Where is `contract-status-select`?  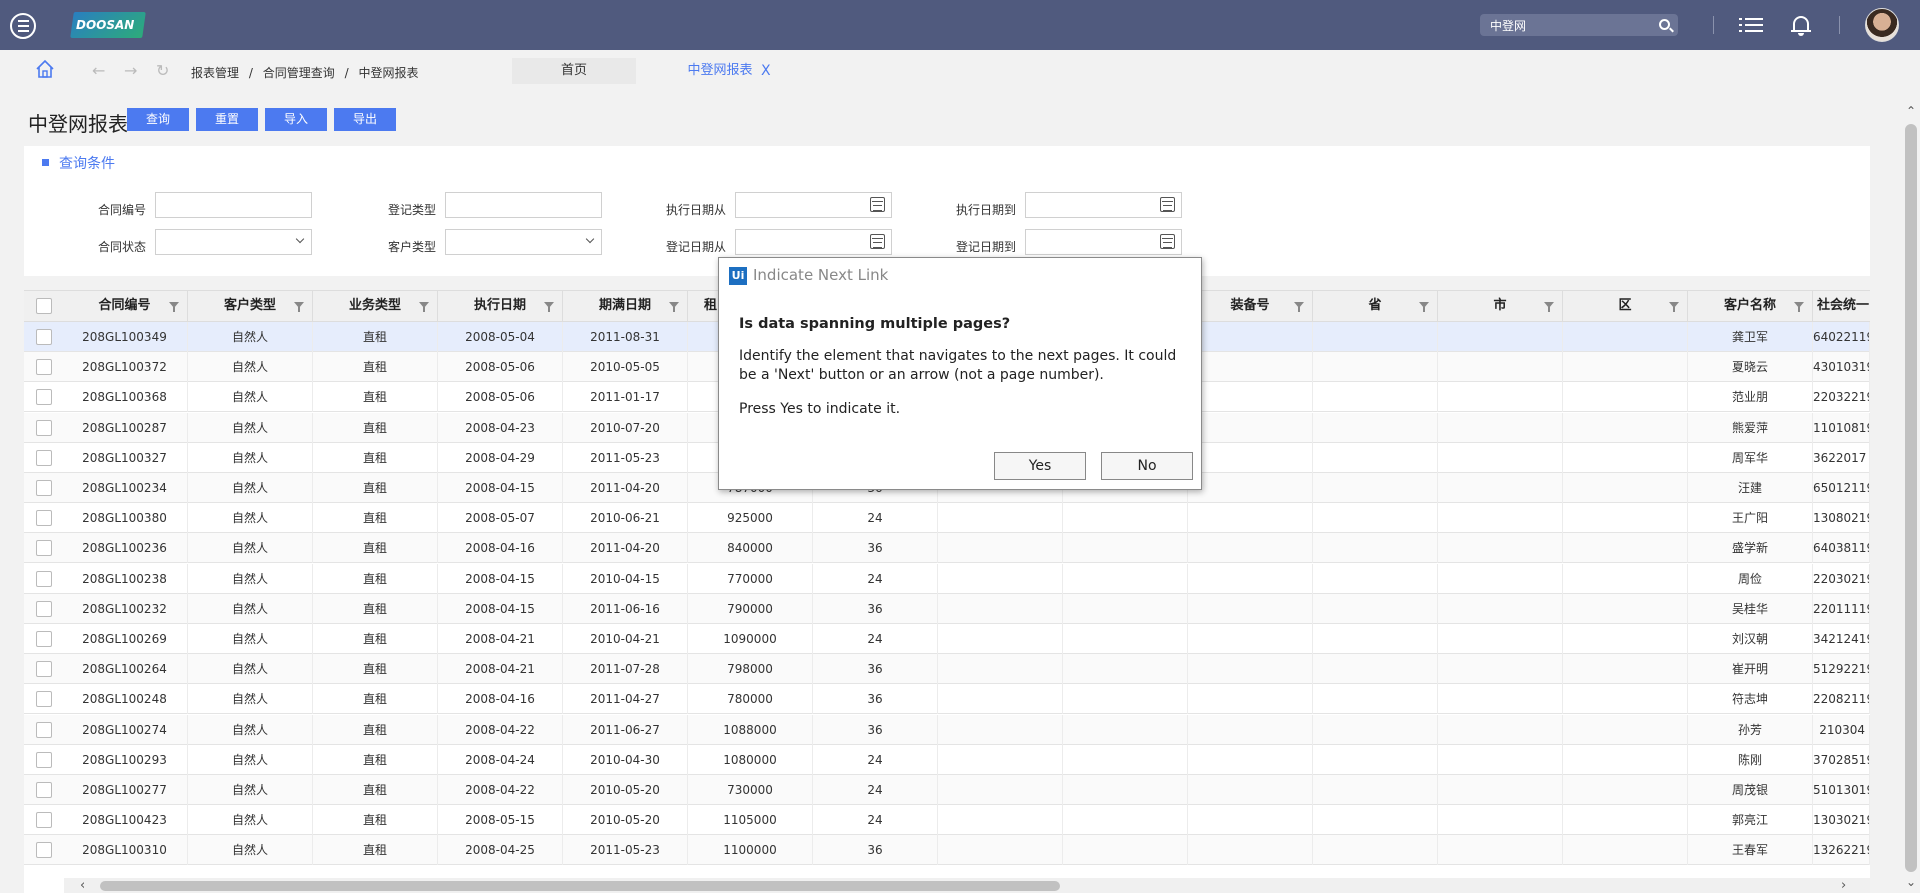
contract-status-select is located at coordinates (233, 242).